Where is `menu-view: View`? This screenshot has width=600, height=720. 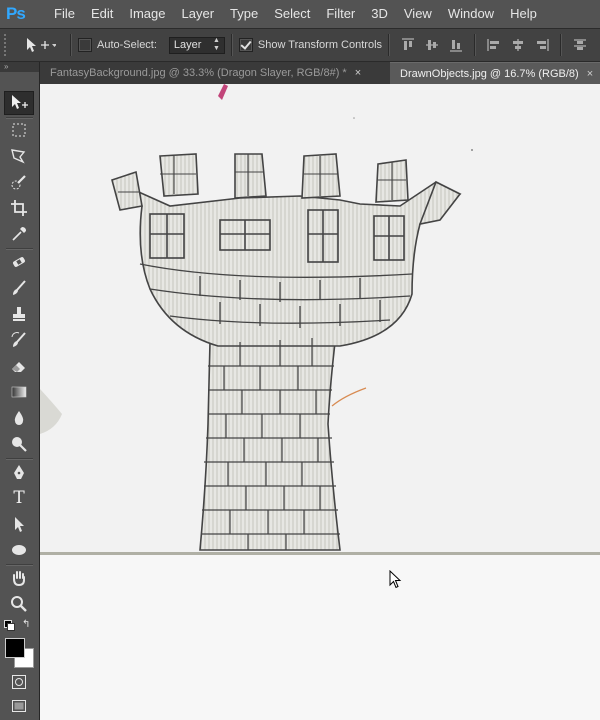
menu-view: View is located at coordinates (418, 14).